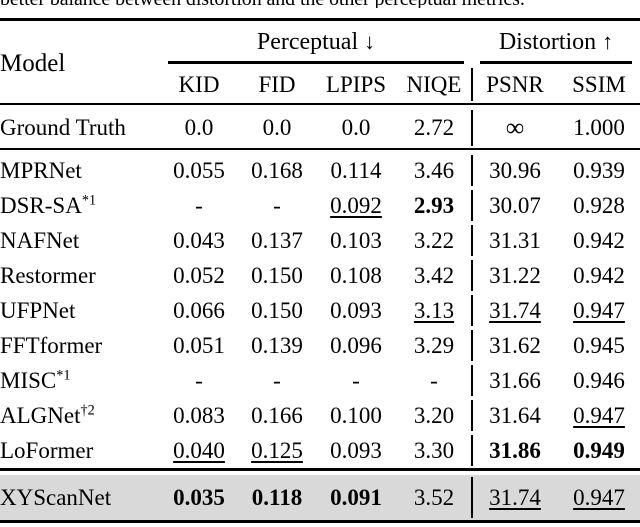 This screenshot has width=640, height=527. I want to click on cell-value: 0.092, so click(356, 205).